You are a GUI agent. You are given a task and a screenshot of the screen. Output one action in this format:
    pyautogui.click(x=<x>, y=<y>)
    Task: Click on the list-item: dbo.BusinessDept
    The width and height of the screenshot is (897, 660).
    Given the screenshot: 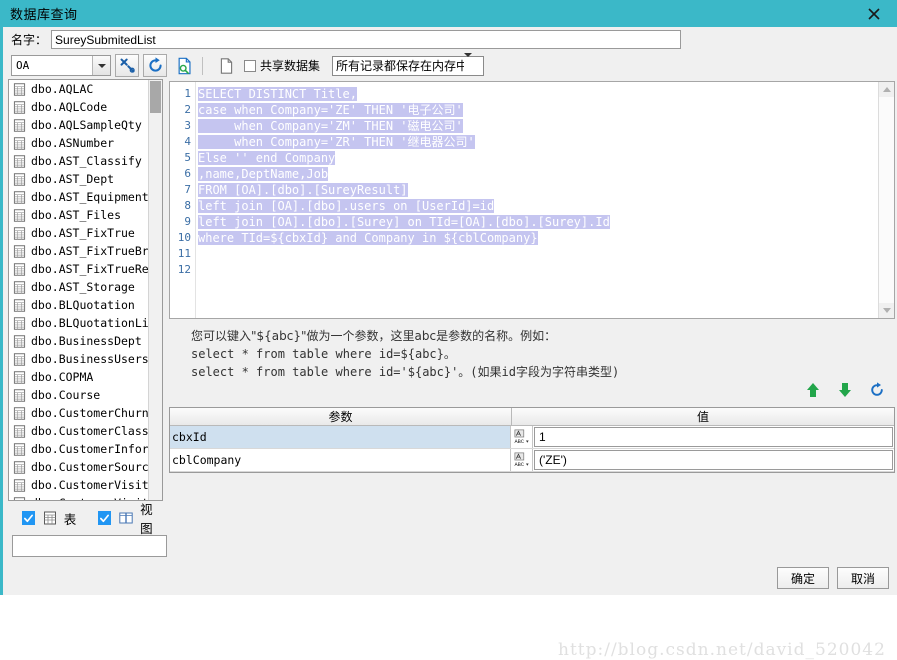 What is the action you would take?
    pyautogui.click(x=78, y=341)
    